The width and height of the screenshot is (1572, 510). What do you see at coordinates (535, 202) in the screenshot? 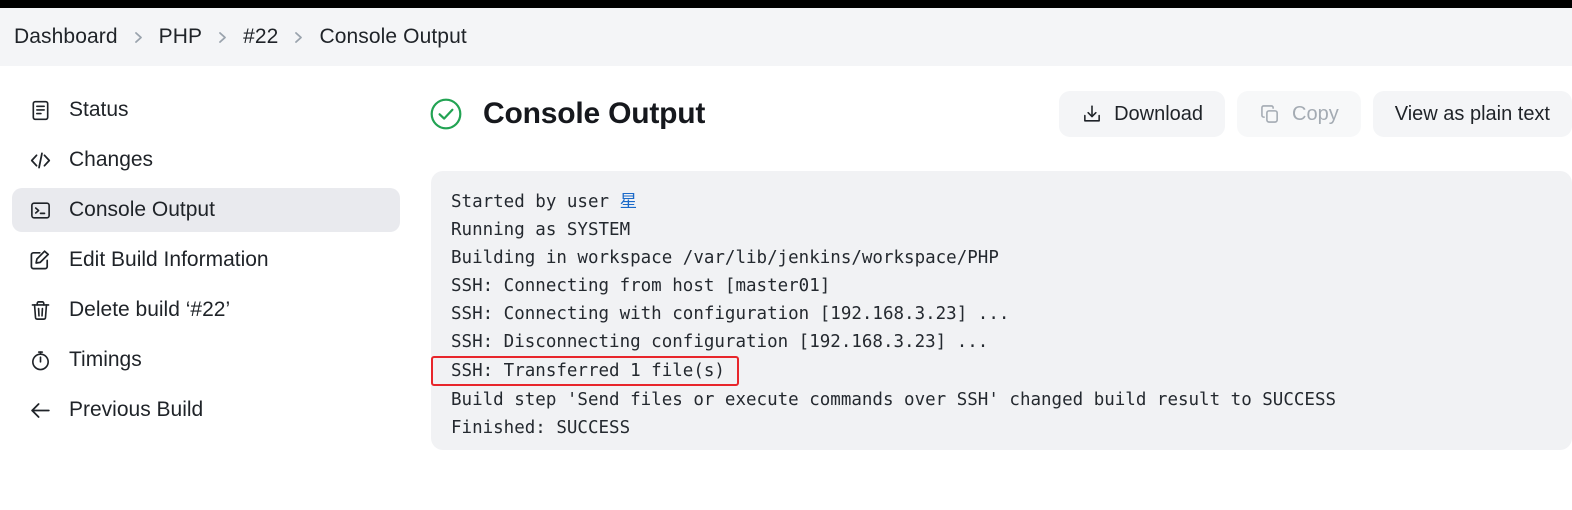
I see `console-line-text: Started by user` at bounding box center [535, 202].